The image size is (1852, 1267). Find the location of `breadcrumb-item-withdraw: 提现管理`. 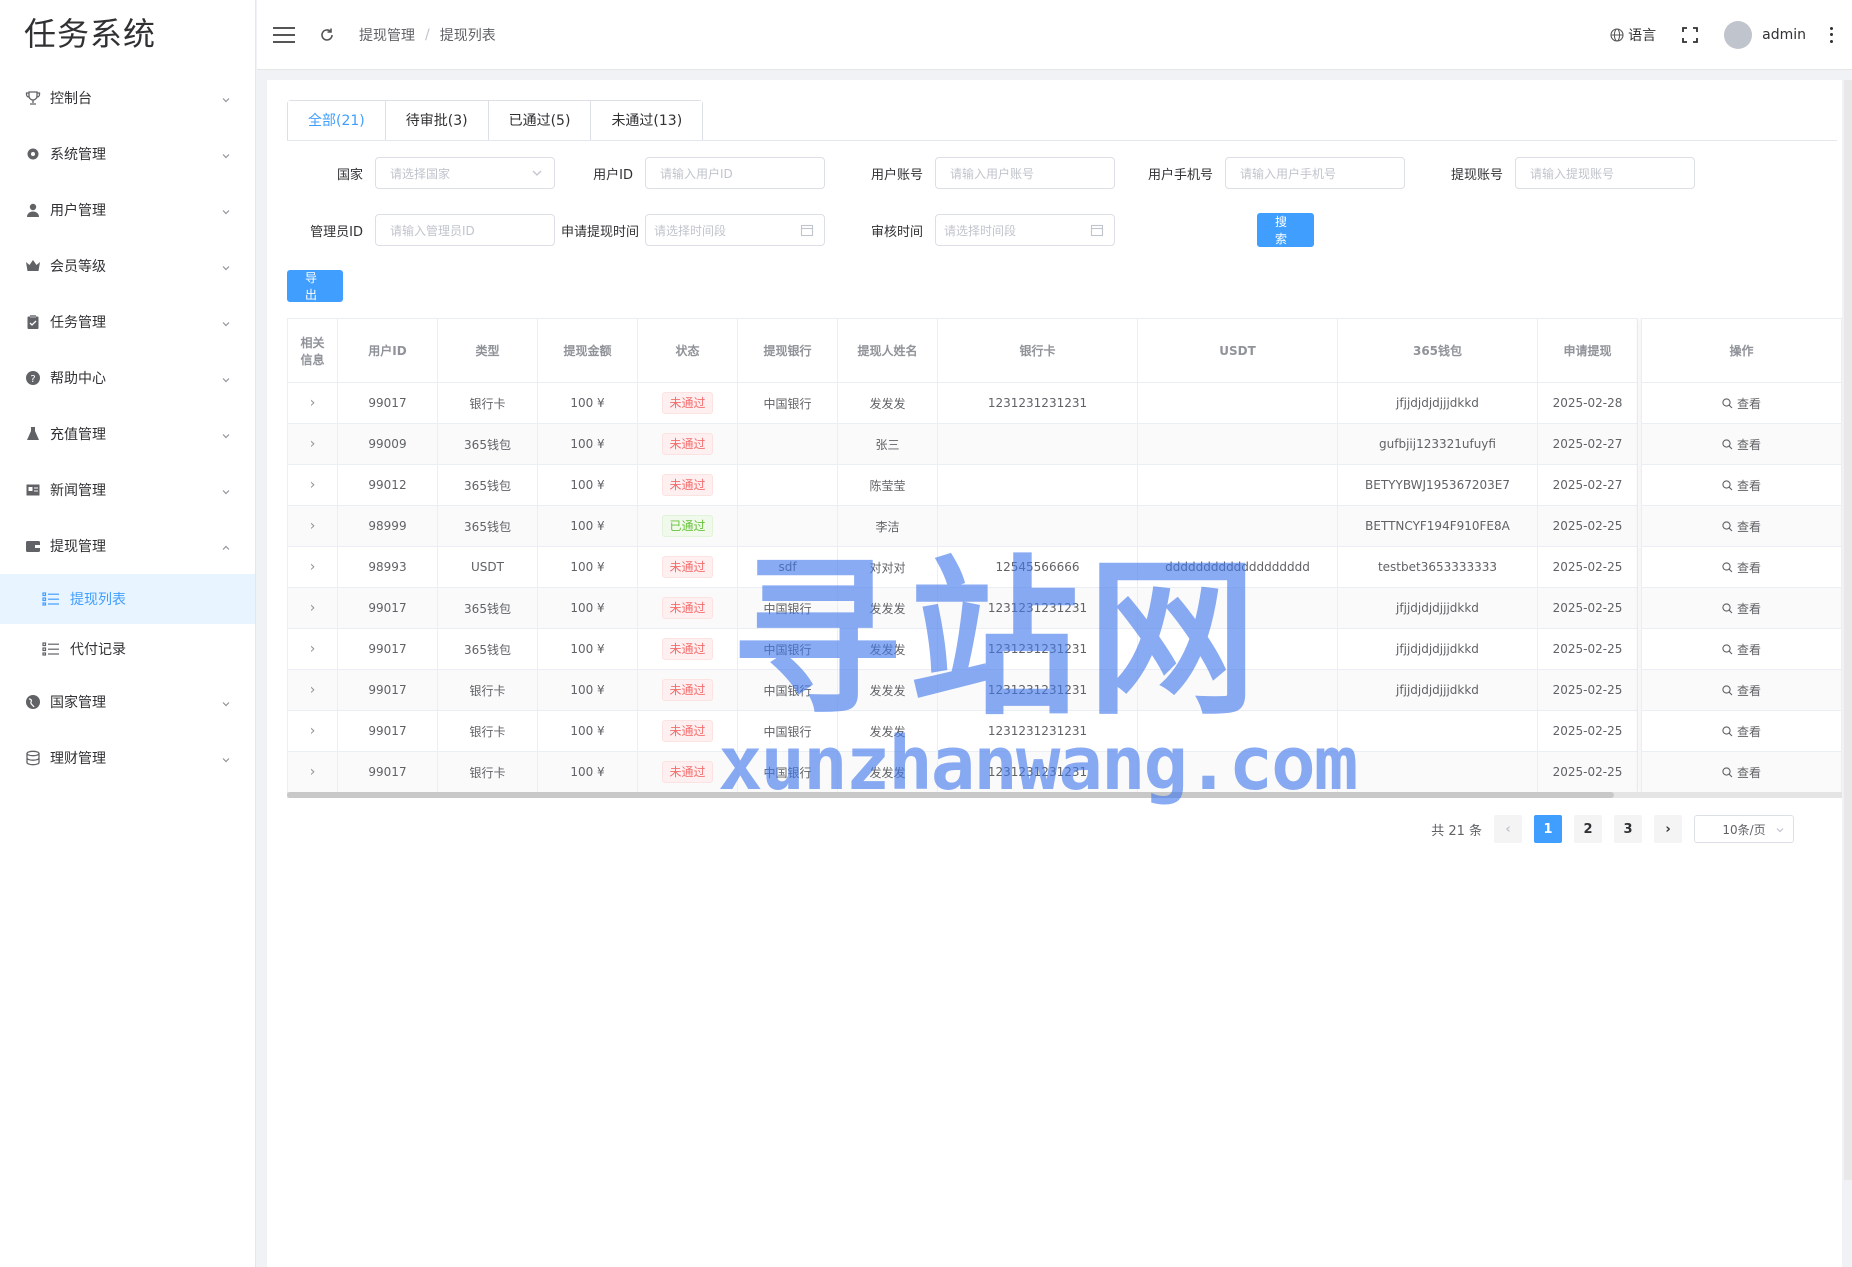

breadcrumb-item-withdraw: 提现管理 is located at coordinates (387, 35).